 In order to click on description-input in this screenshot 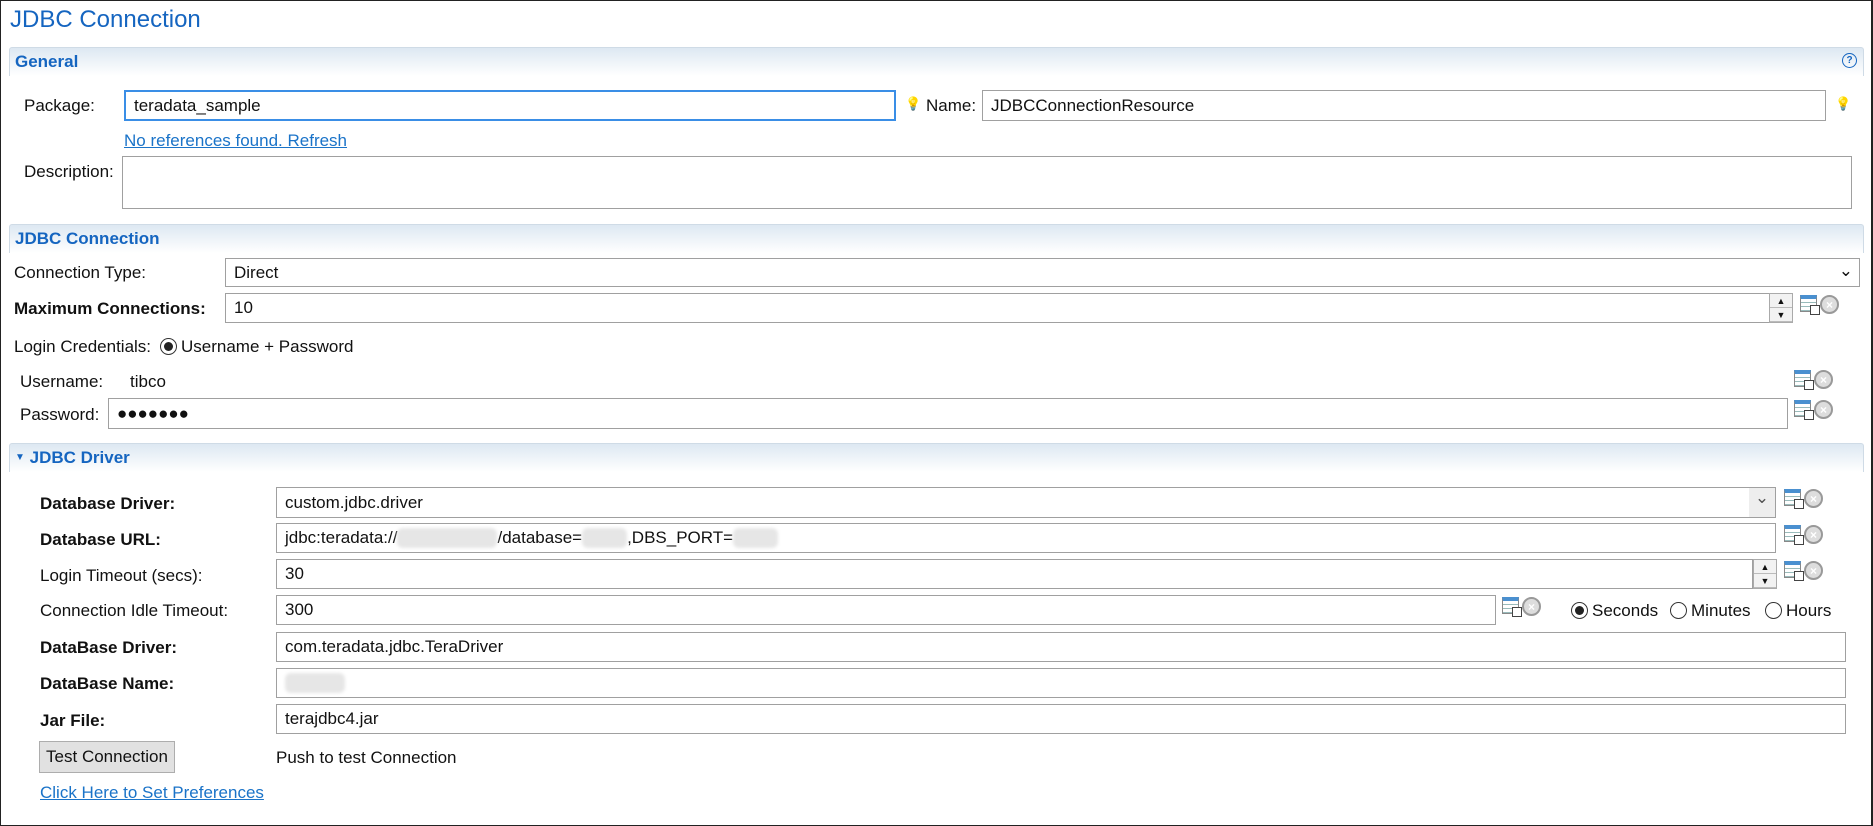, I will do `click(987, 182)`.